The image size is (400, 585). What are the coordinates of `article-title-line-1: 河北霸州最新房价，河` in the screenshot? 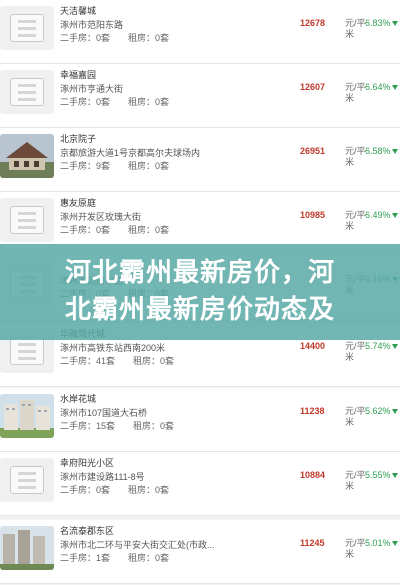 It's located at (199, 272).